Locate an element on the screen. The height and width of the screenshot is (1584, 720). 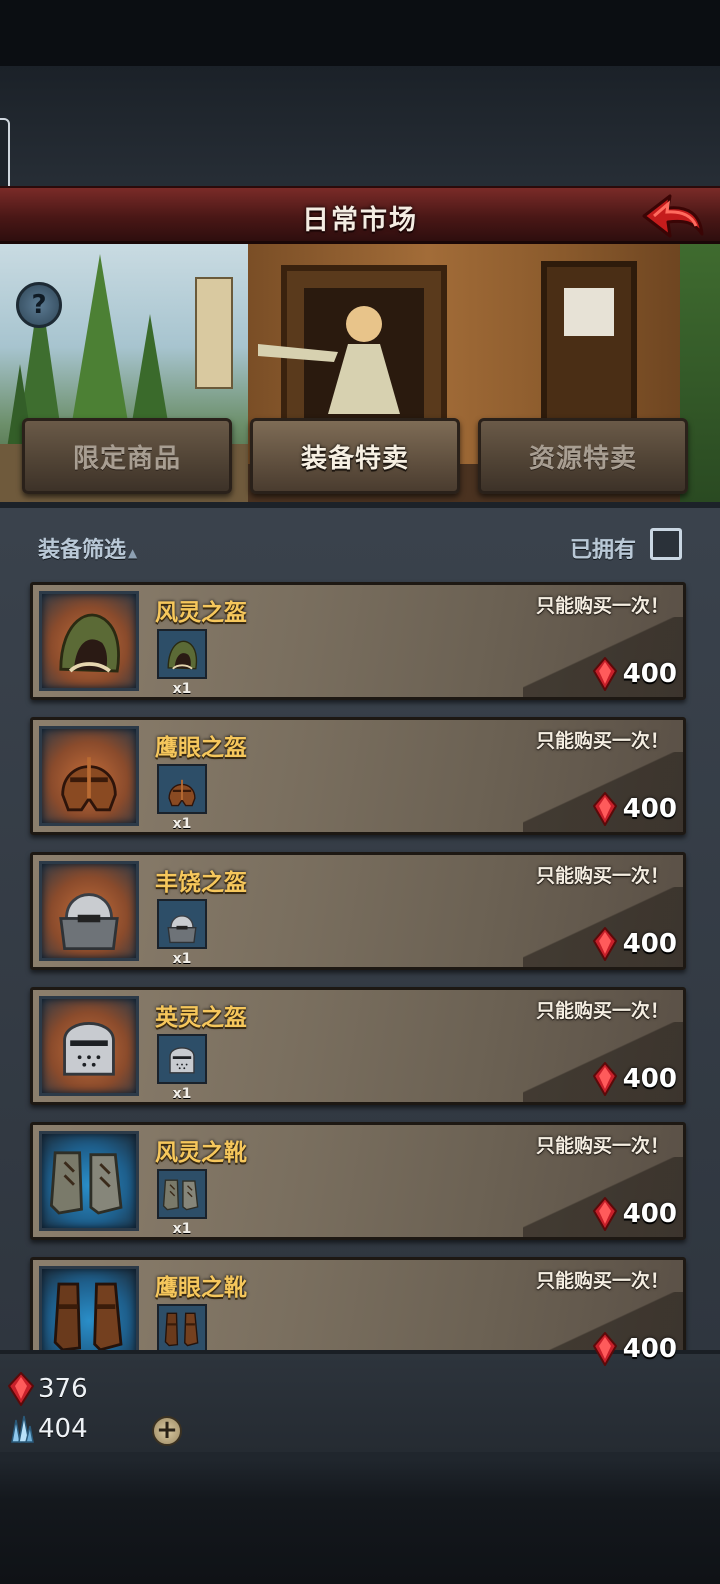
crystal-count: 404 is located at coordinates (63, 1429).